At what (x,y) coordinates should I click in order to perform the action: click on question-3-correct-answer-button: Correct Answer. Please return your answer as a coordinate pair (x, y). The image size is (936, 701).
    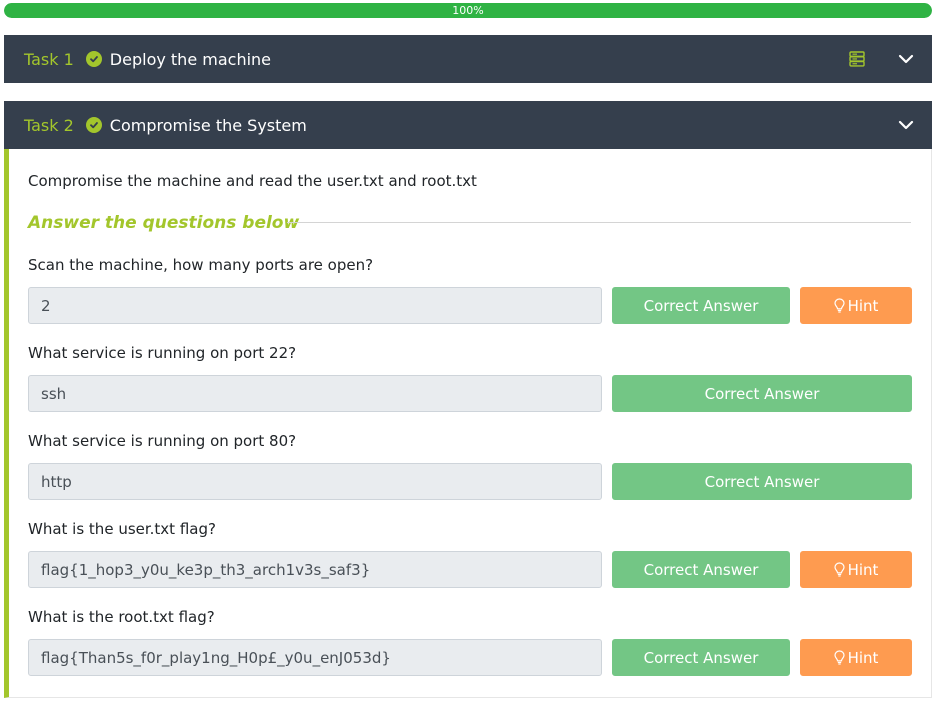
    Looking at the image, I should click on (762, 481).